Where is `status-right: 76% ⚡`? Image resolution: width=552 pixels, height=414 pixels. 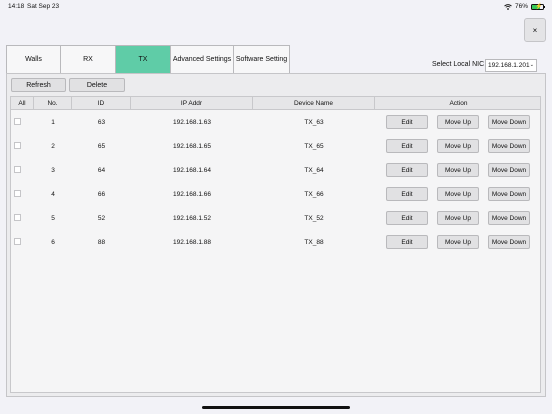 status-right: 76% ⚡ is located at coordinates (524, 6).